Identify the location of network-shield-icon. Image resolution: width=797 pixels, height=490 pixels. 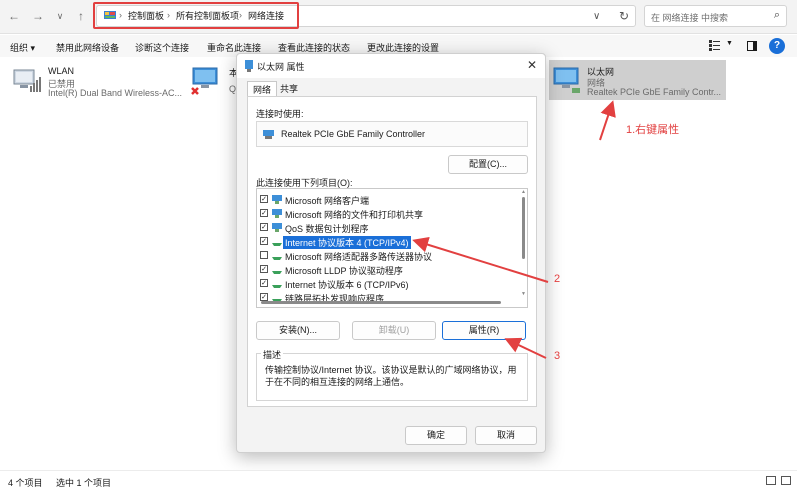
(249, 66).